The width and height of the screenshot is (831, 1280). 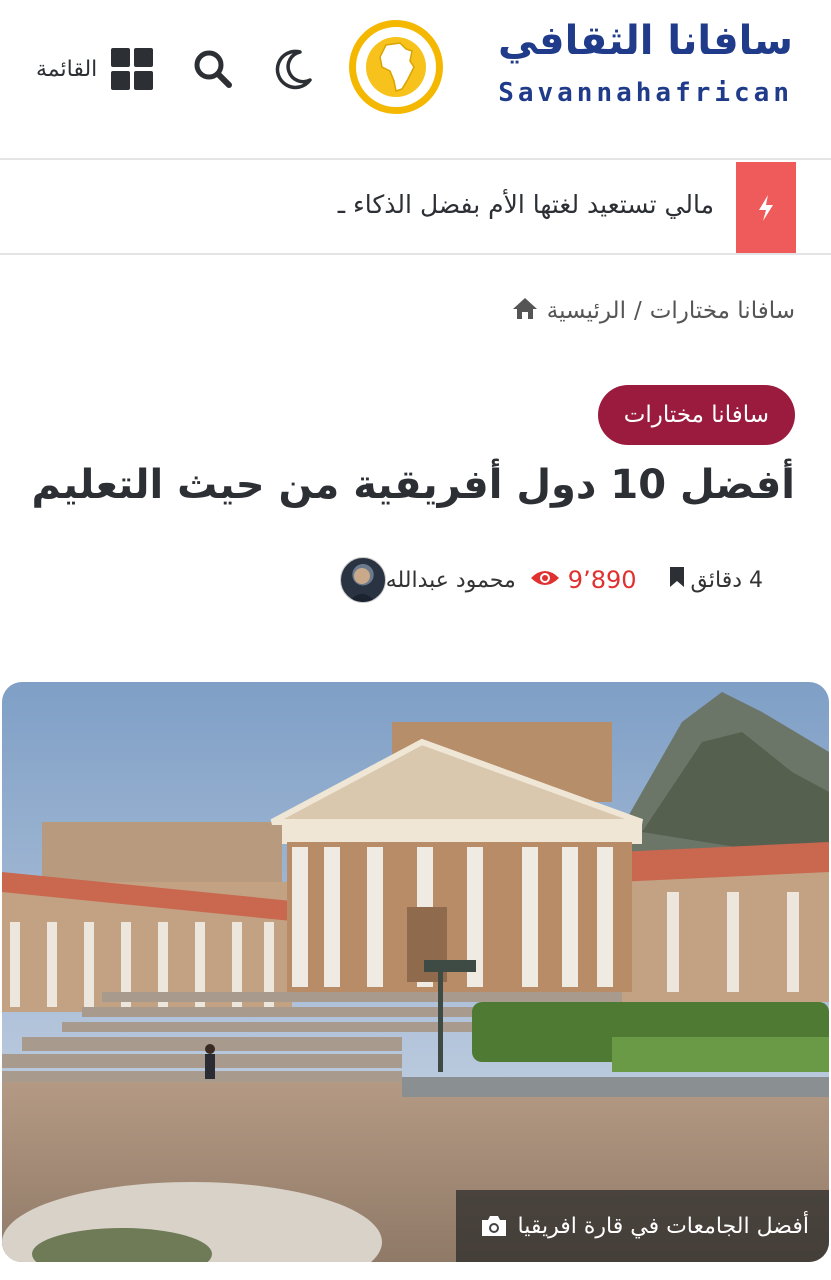 I want to click on category-badge: سافانا مختارات, so click(x=696, y=415).